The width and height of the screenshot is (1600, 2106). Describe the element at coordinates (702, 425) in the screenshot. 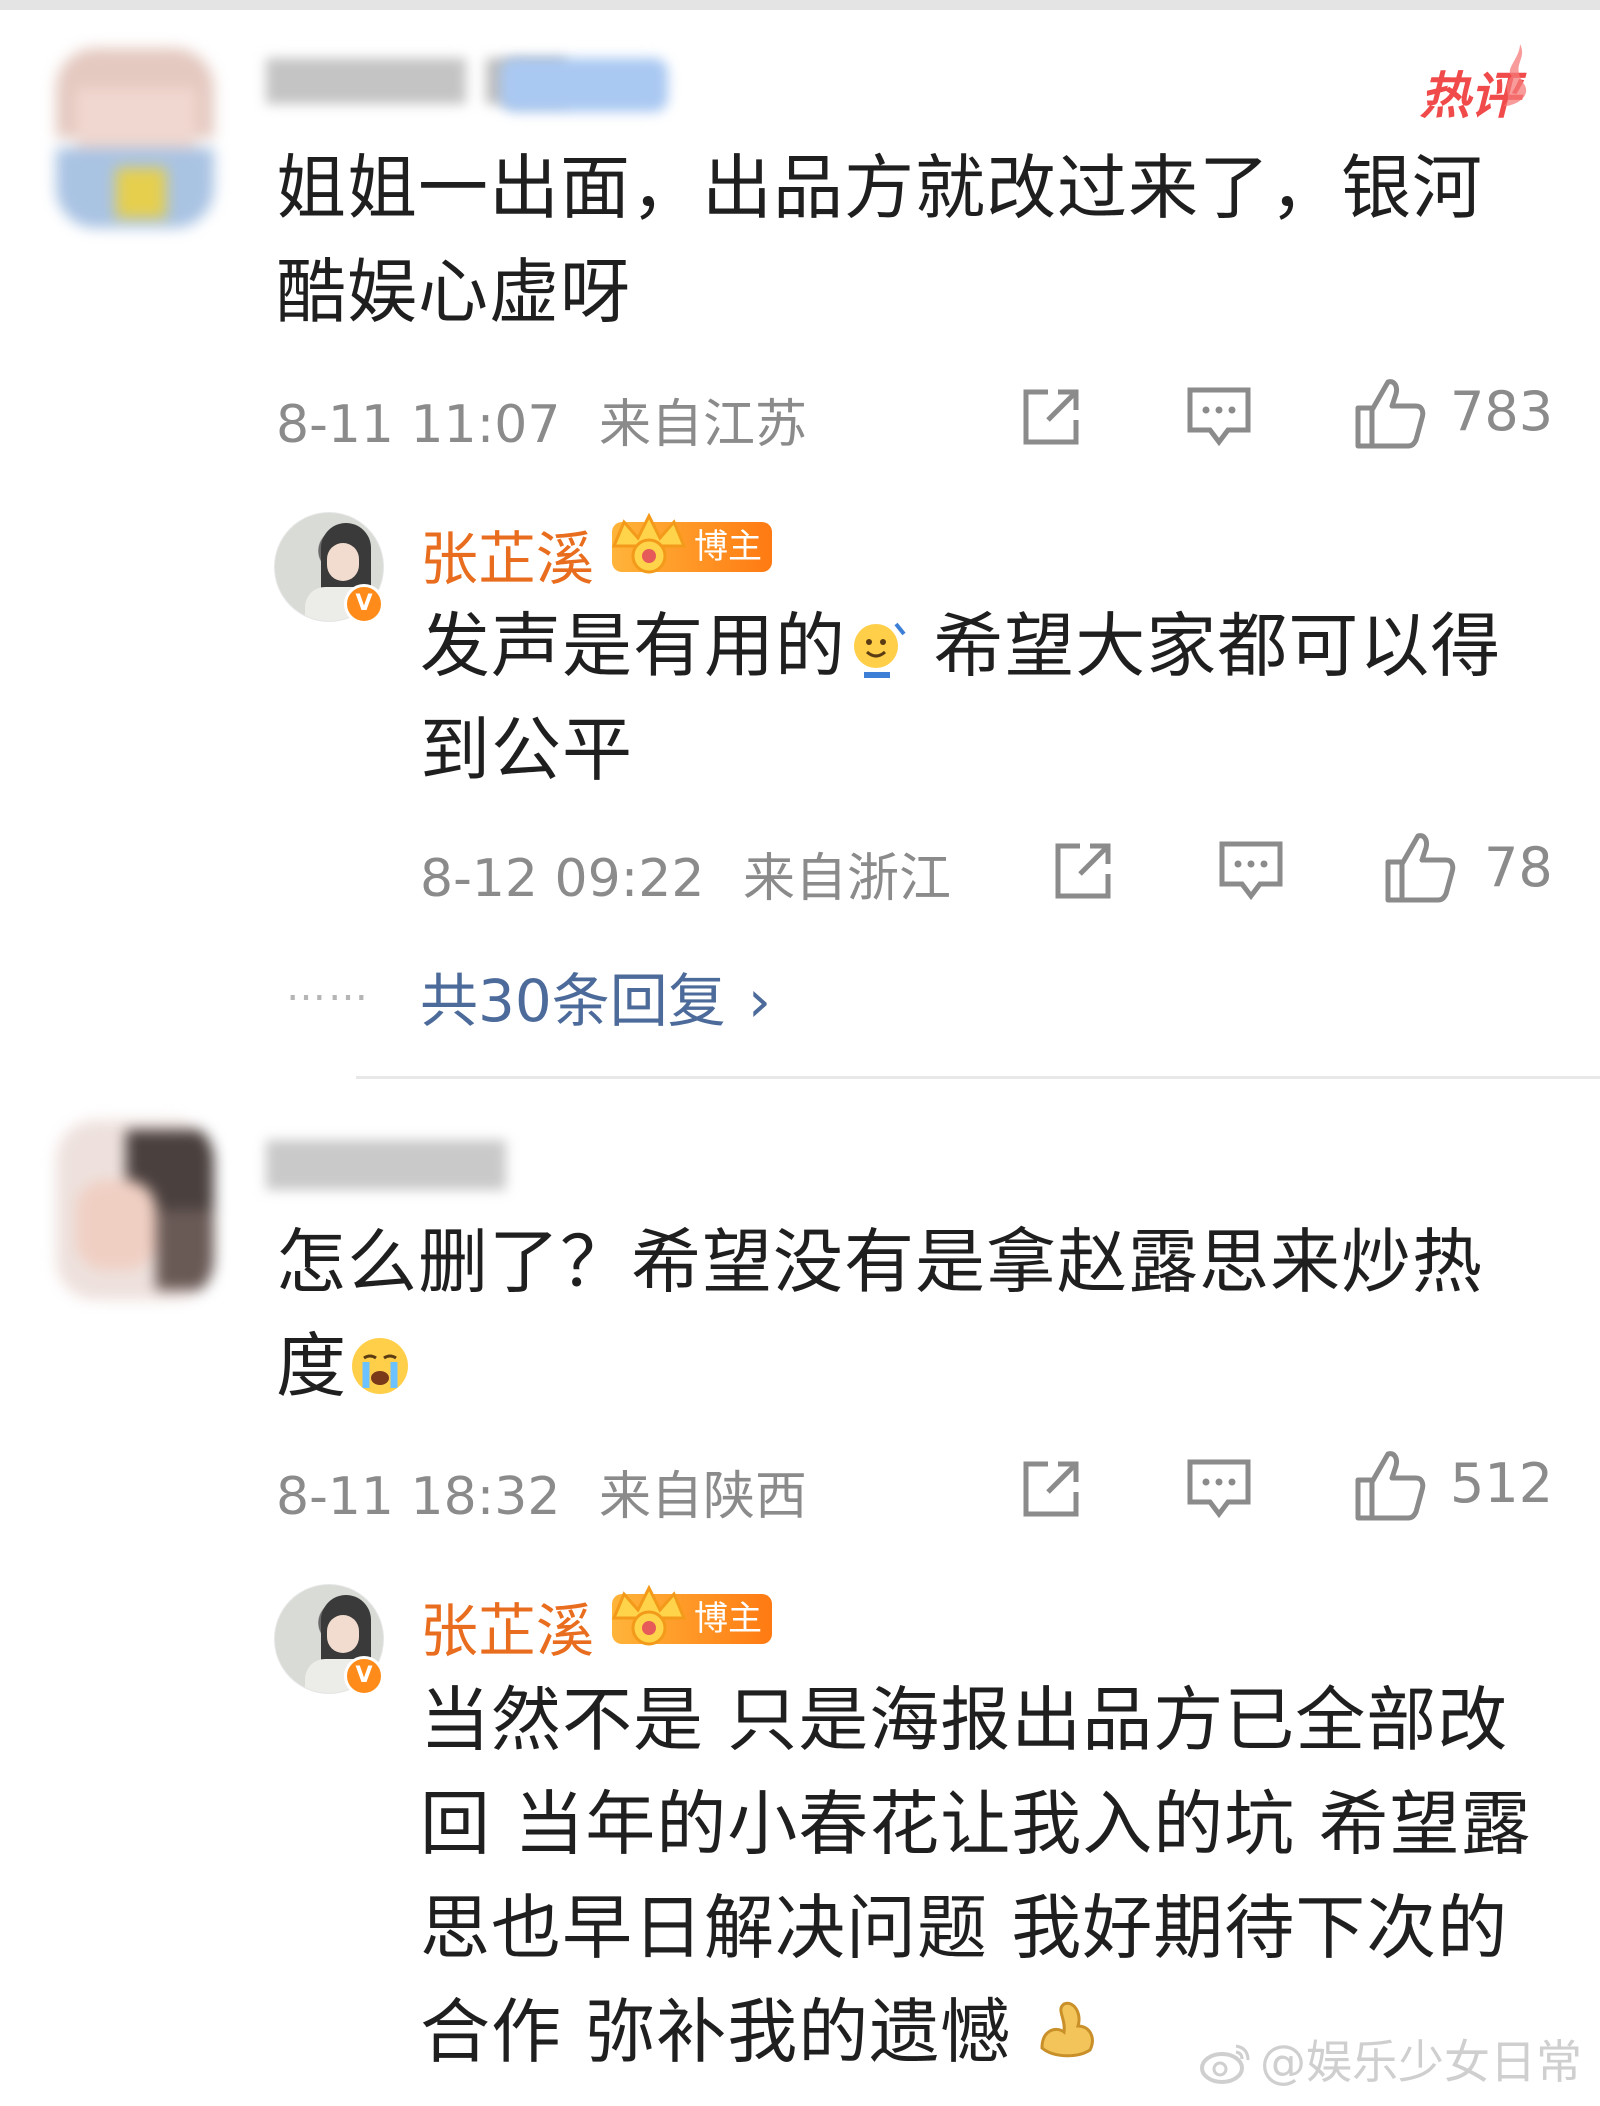

I see `comment-location: 来自江苏` at that location.